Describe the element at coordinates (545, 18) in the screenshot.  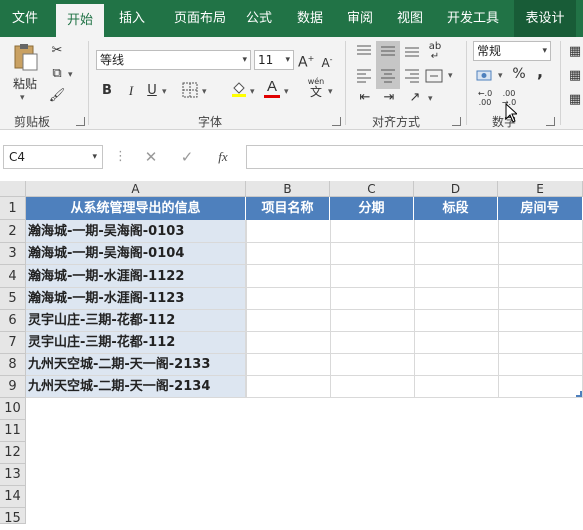
I see `tab-table-design: 表设计` at that location.